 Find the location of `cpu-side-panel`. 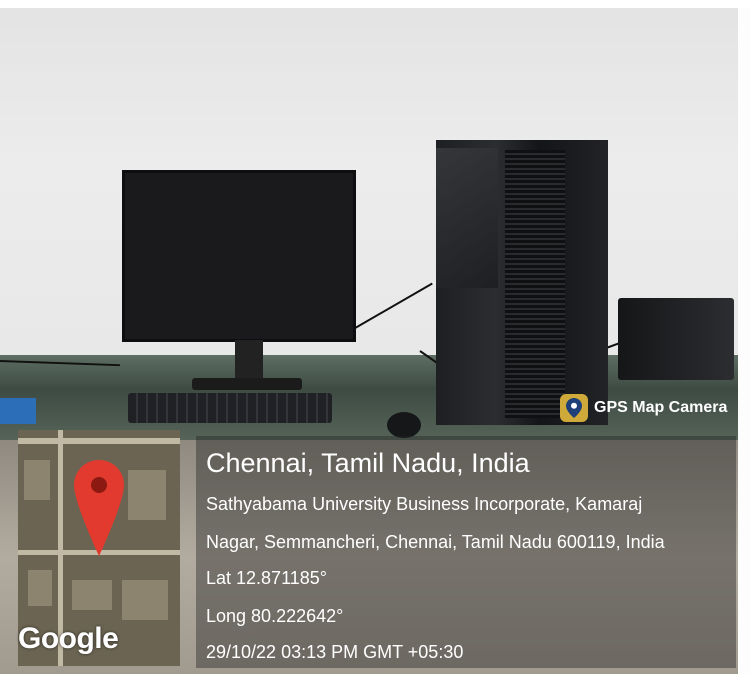

cpu-side-panel is located at coordinates (467, 218).